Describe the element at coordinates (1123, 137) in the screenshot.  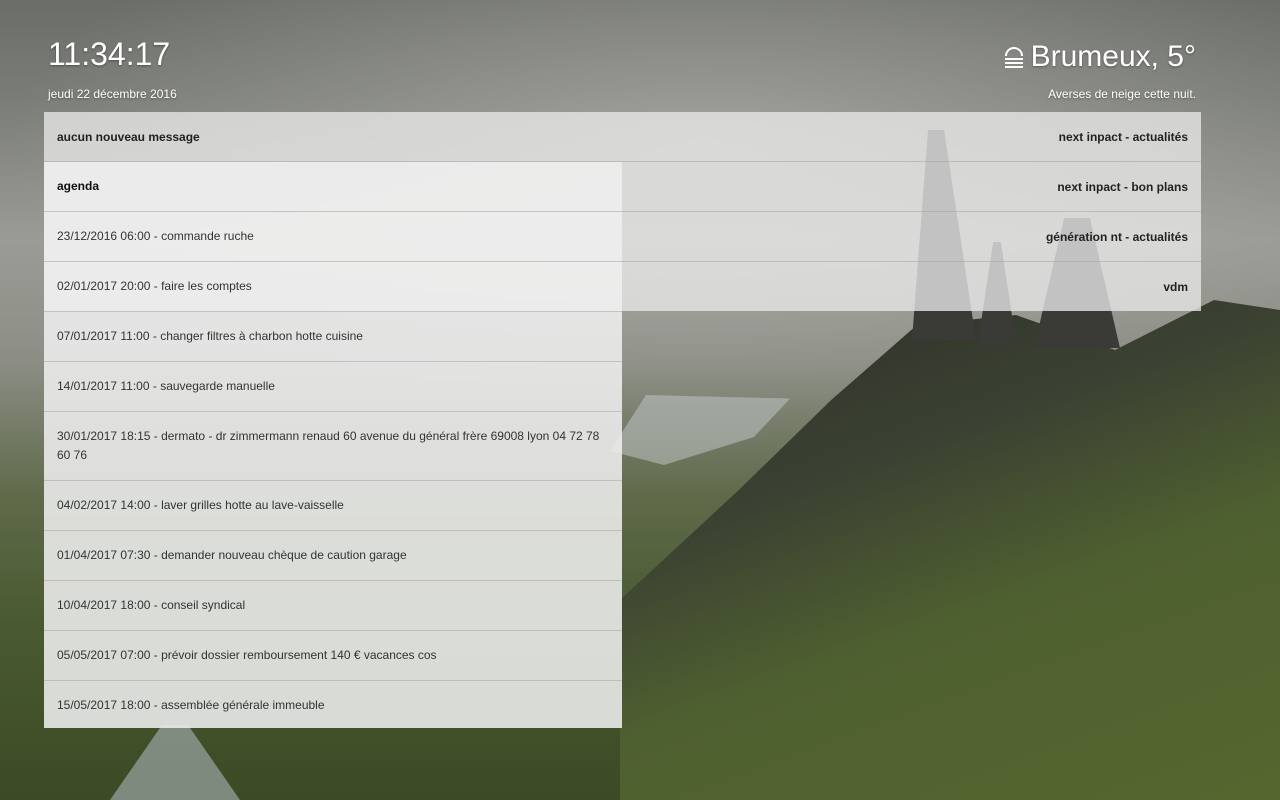
I see `feed-item: next inpact - actualités` at that location.